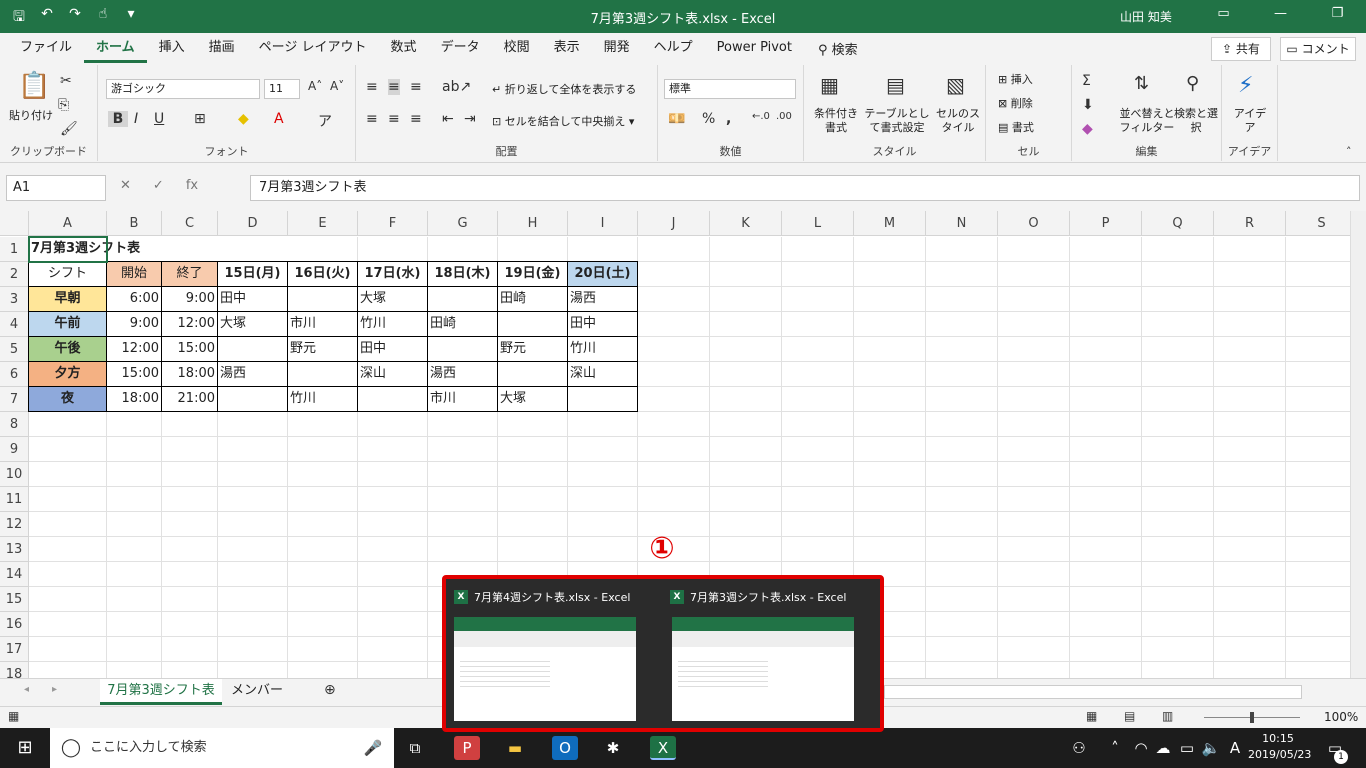  Describe the element at coordinates (68, 223) in the screenshot. I see `column-header: A` at that location.